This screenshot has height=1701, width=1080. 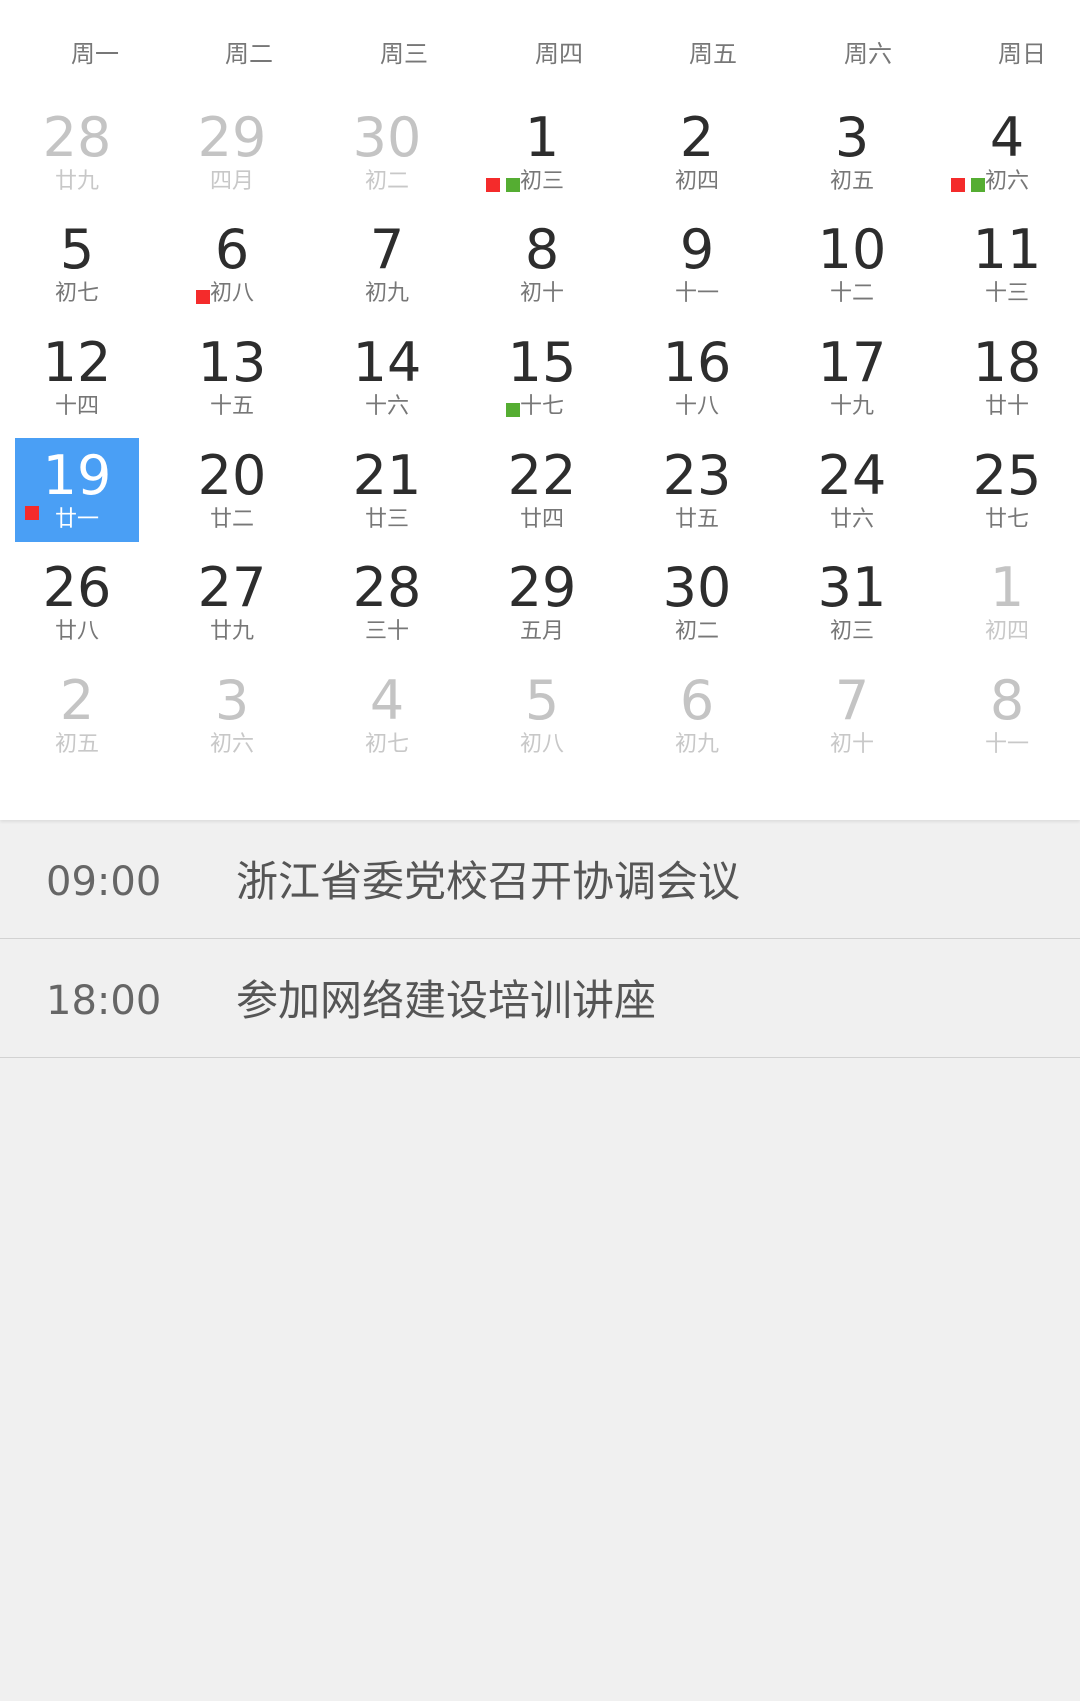 I want to click on date-number: 15, so click(x=542, y=362).